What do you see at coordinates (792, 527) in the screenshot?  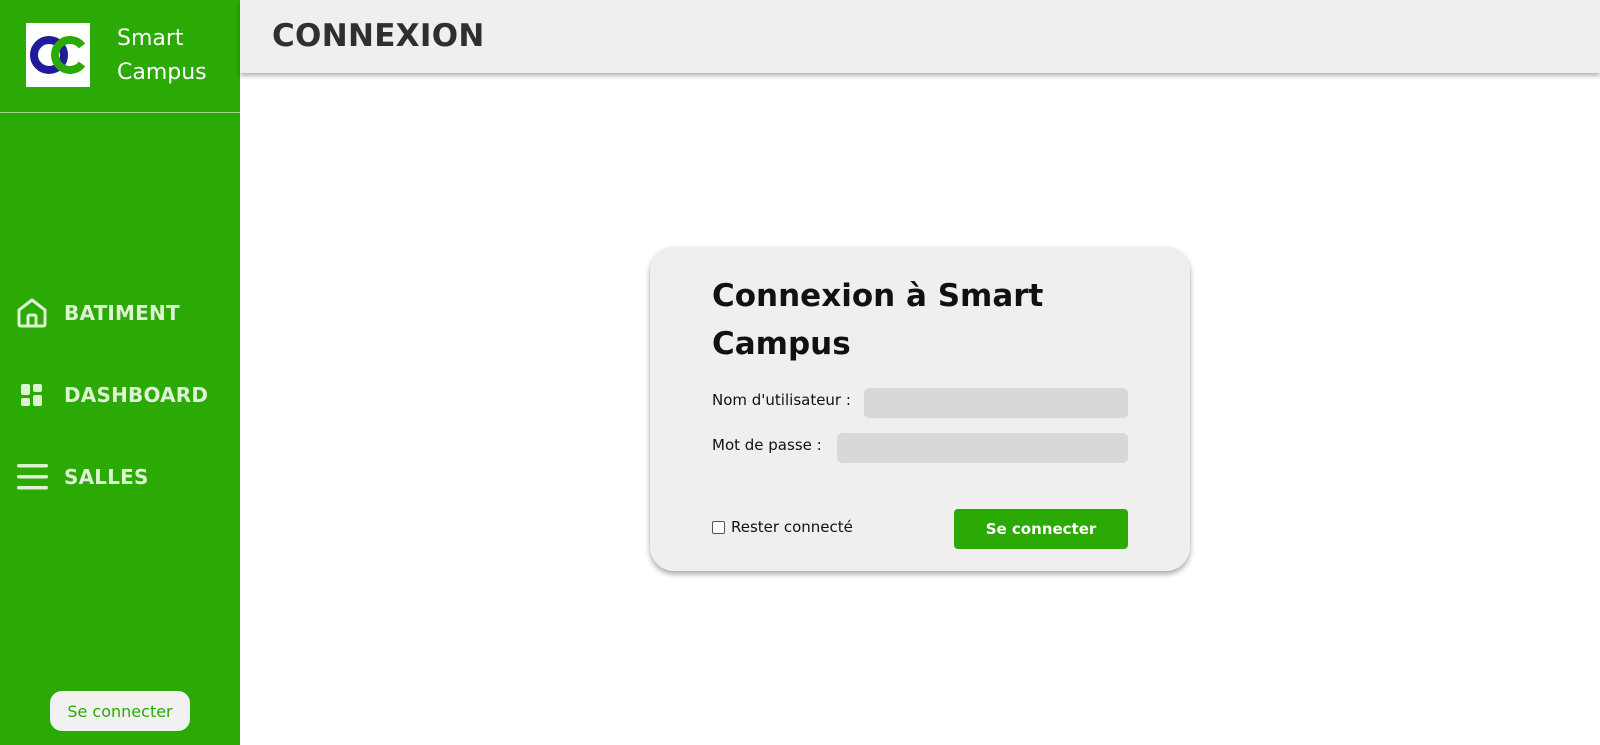 I see `remember-label: Rester connecté` at bounding box center [792, 527].